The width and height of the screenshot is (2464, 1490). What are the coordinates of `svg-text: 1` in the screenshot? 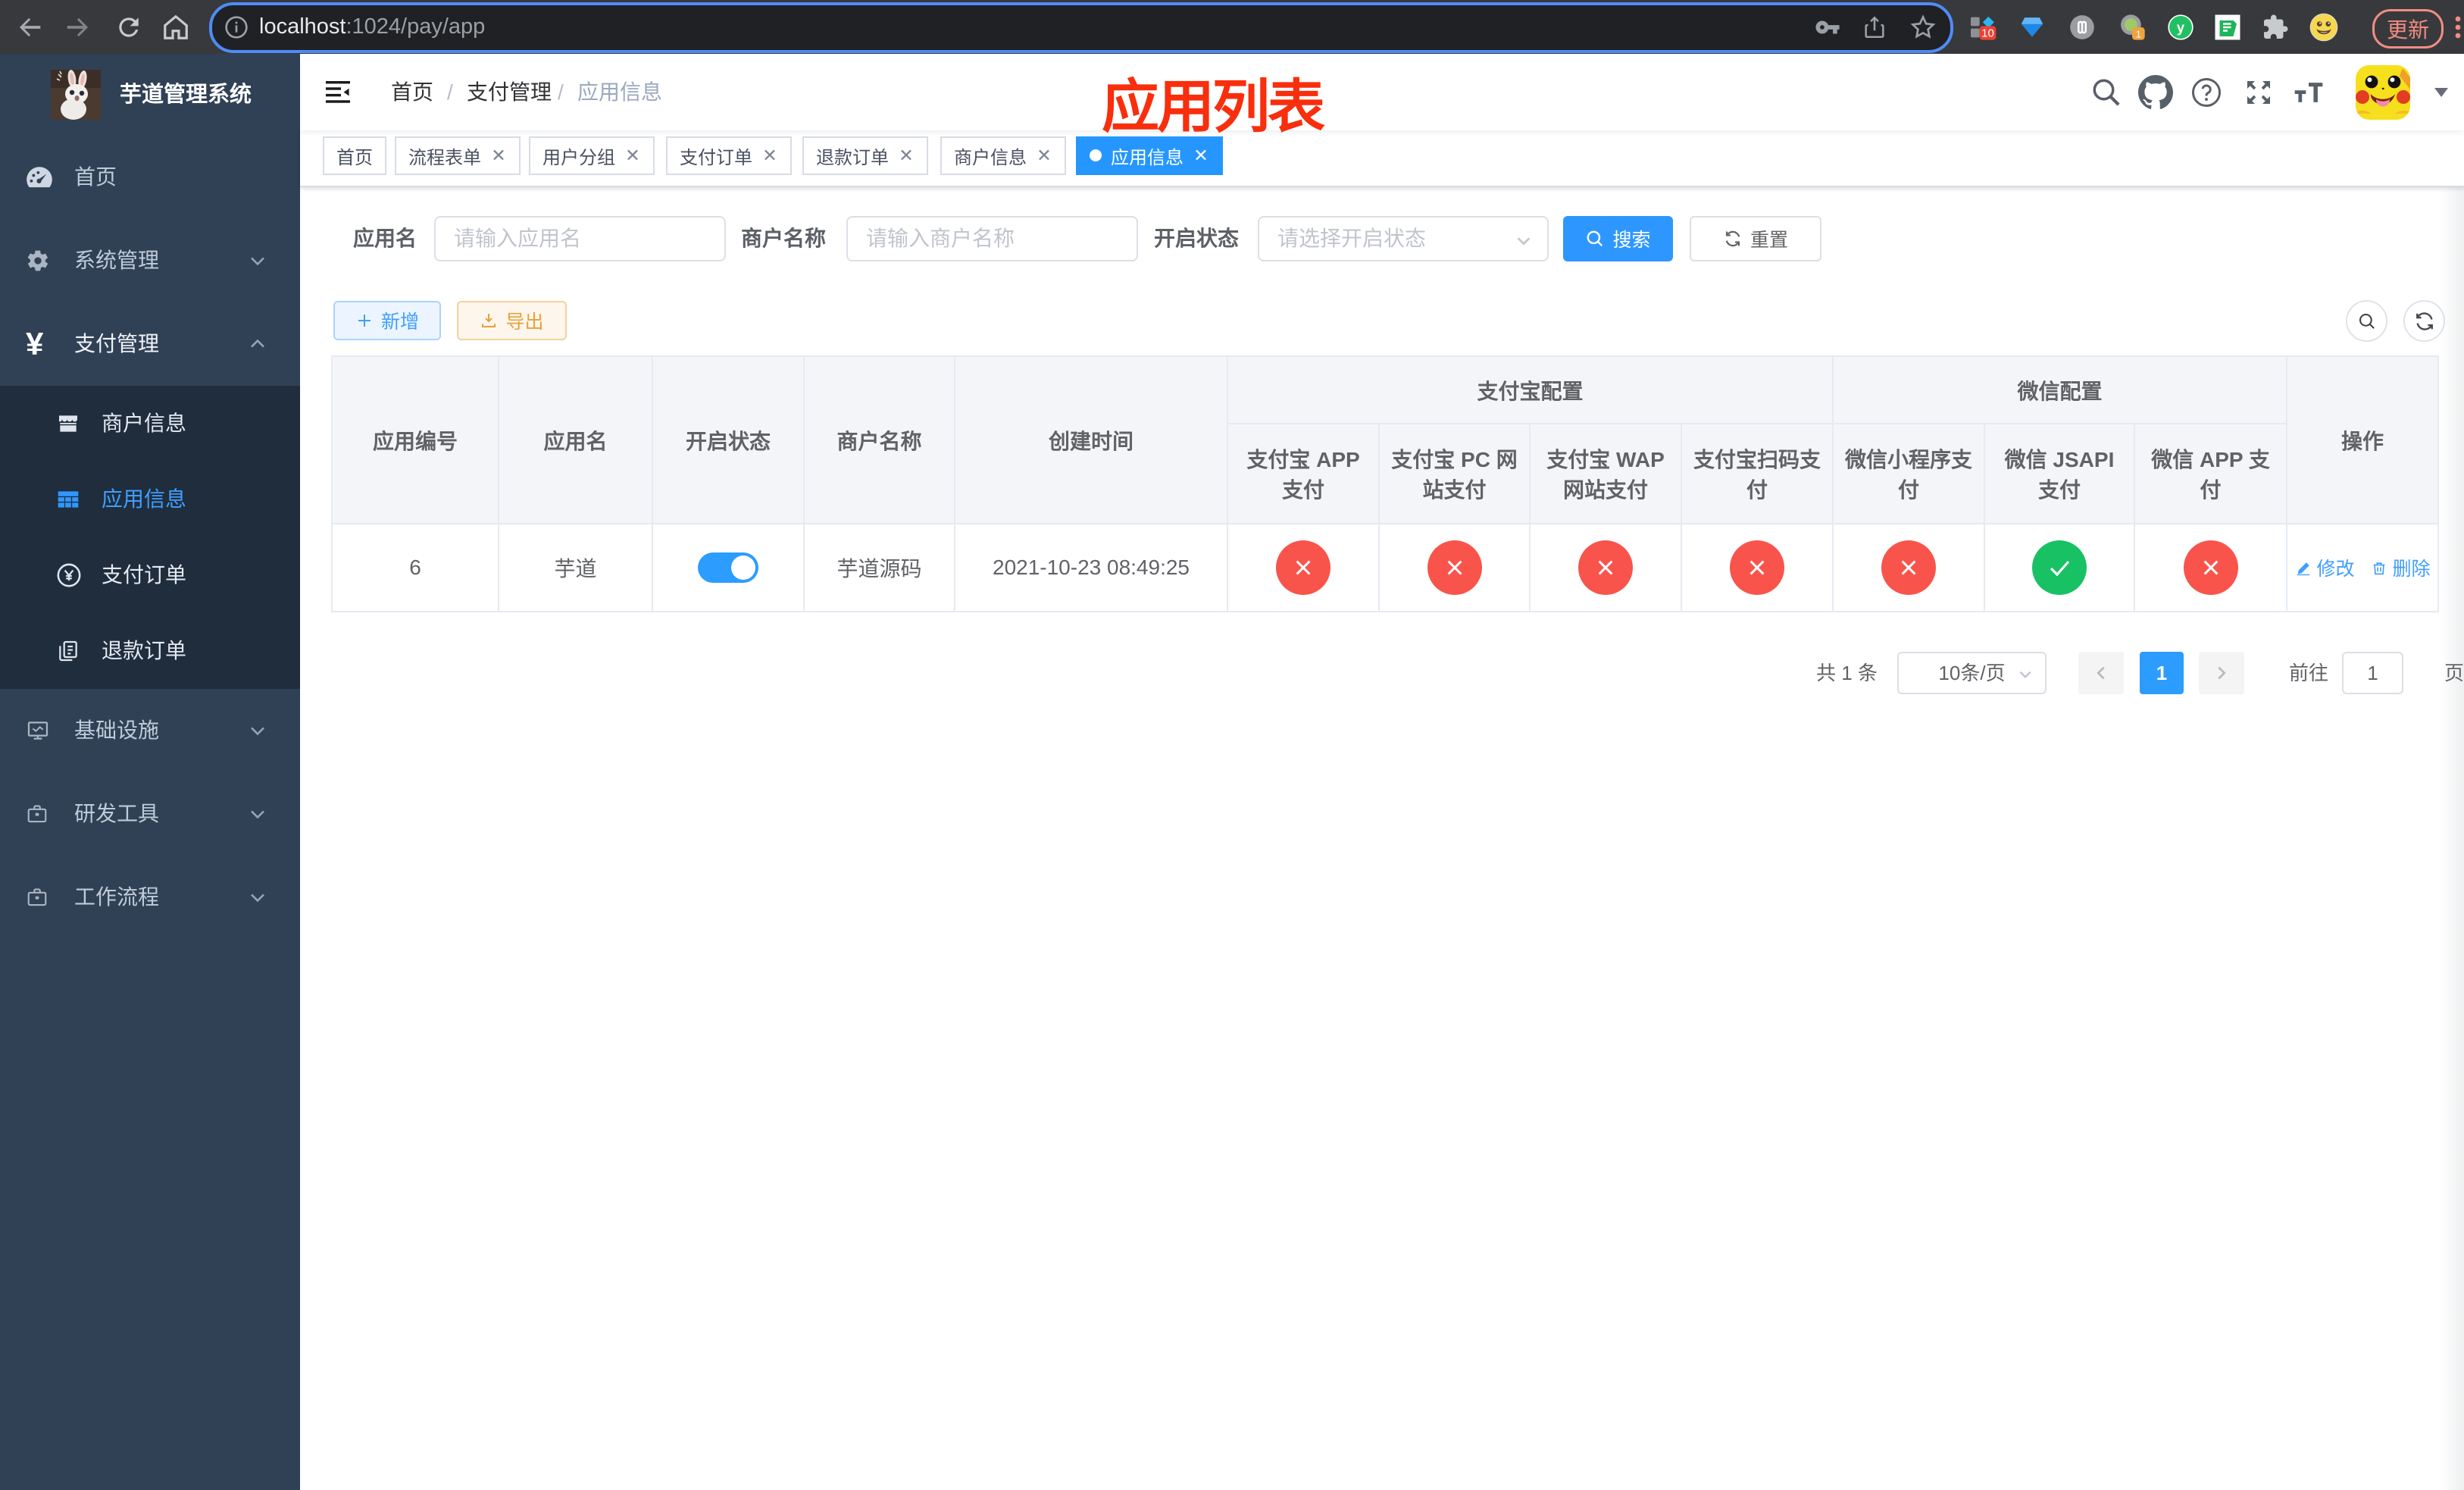 It's located at (2138, 33).